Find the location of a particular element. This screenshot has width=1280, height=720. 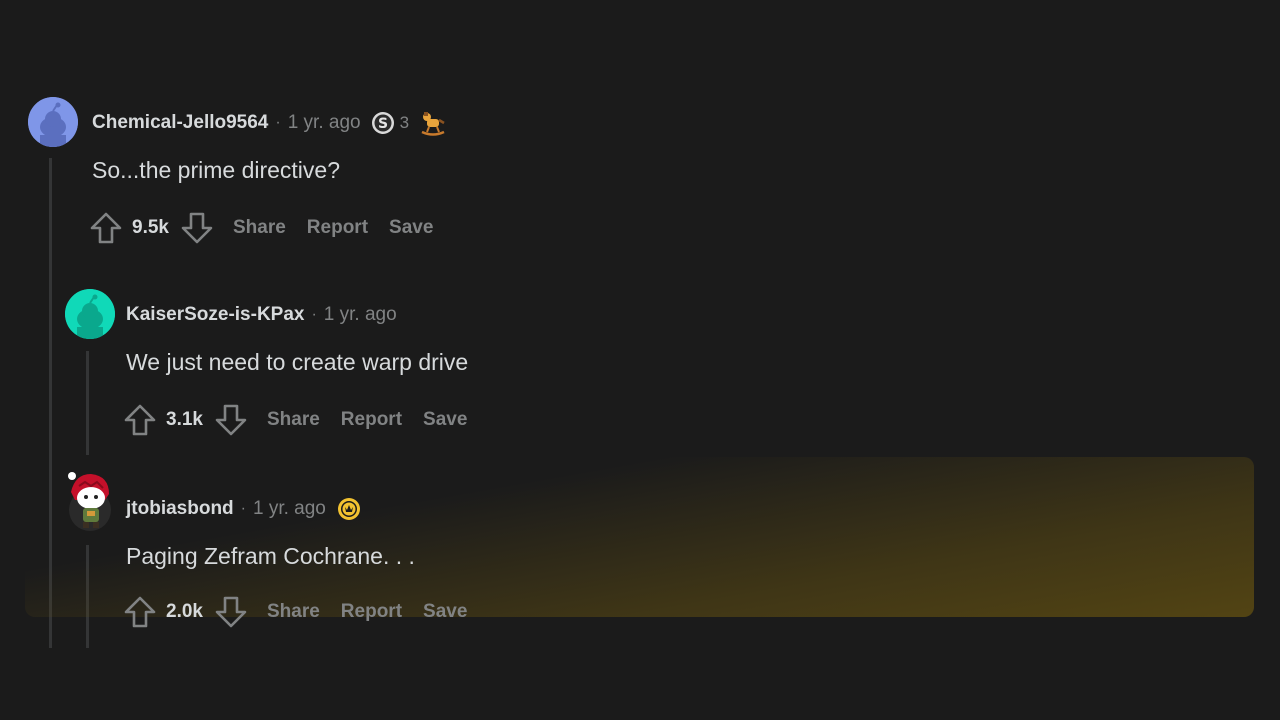

svg-text: S is located at coordinates (383, 124).